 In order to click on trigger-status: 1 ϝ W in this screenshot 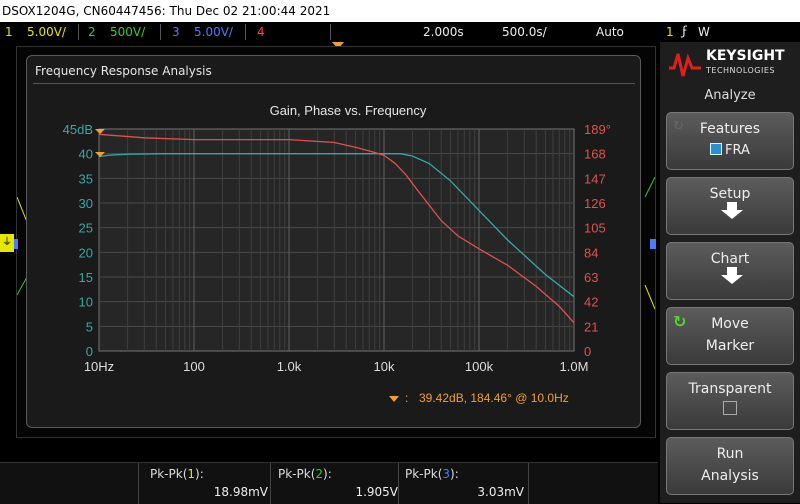, I will do `click(730, 32)`.